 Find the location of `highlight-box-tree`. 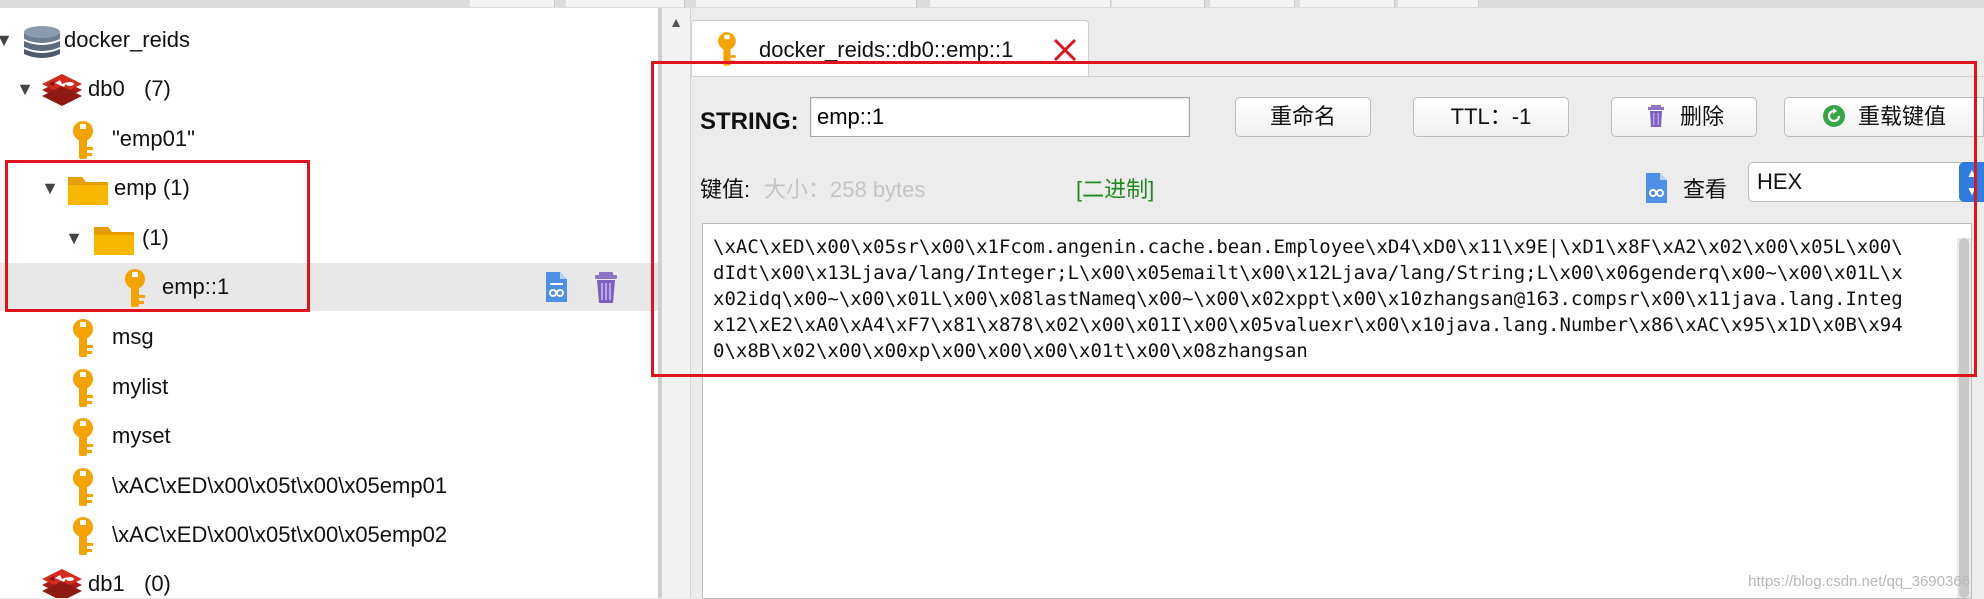

highlight-box-tree is located at coordinates (157, 236).